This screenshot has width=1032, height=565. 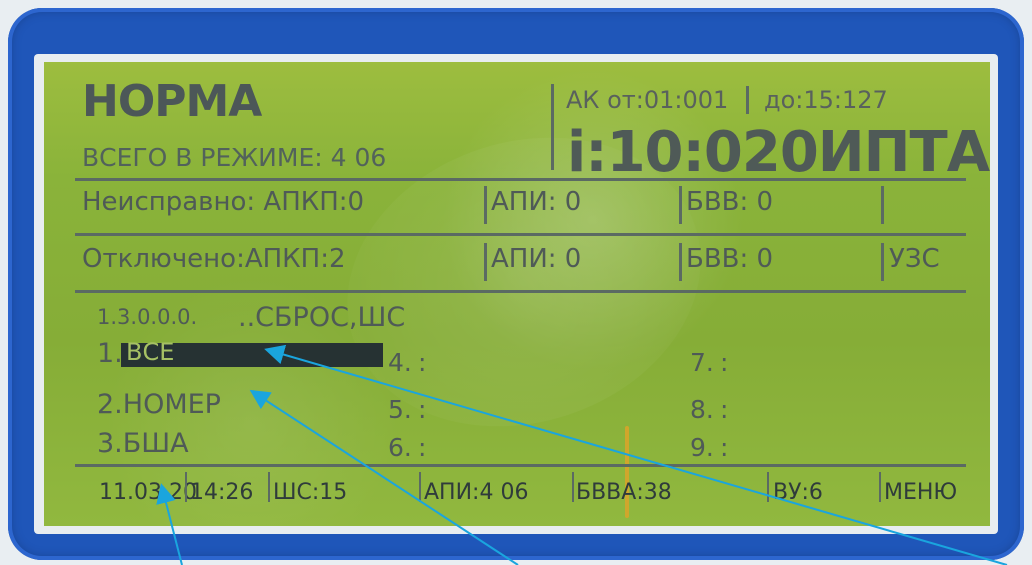 I want to click on menu-slot-6: 6., so click(x=400, y=447).